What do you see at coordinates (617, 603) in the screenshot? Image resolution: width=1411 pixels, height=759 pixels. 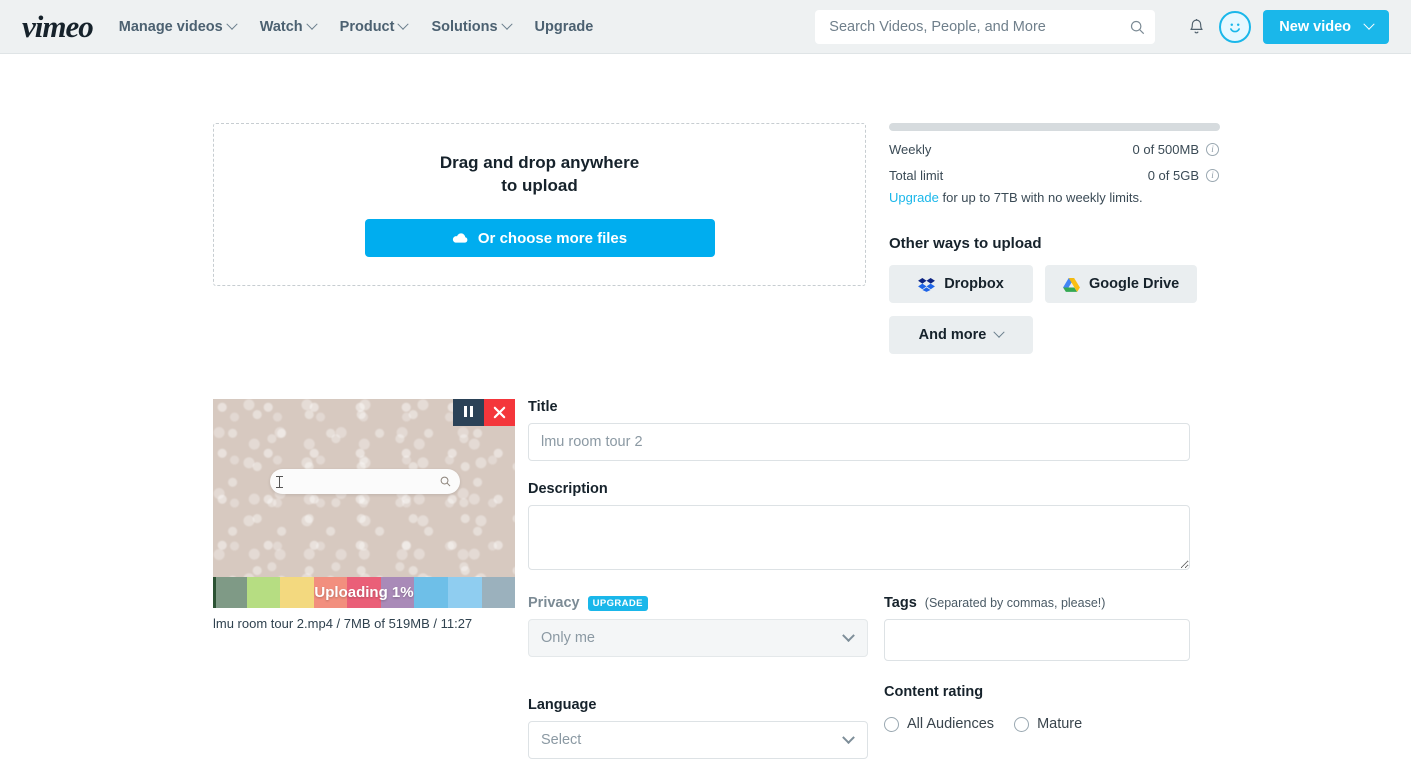 I see `upgrade-badge: UPGRADE` at bounding box center [617, 603].